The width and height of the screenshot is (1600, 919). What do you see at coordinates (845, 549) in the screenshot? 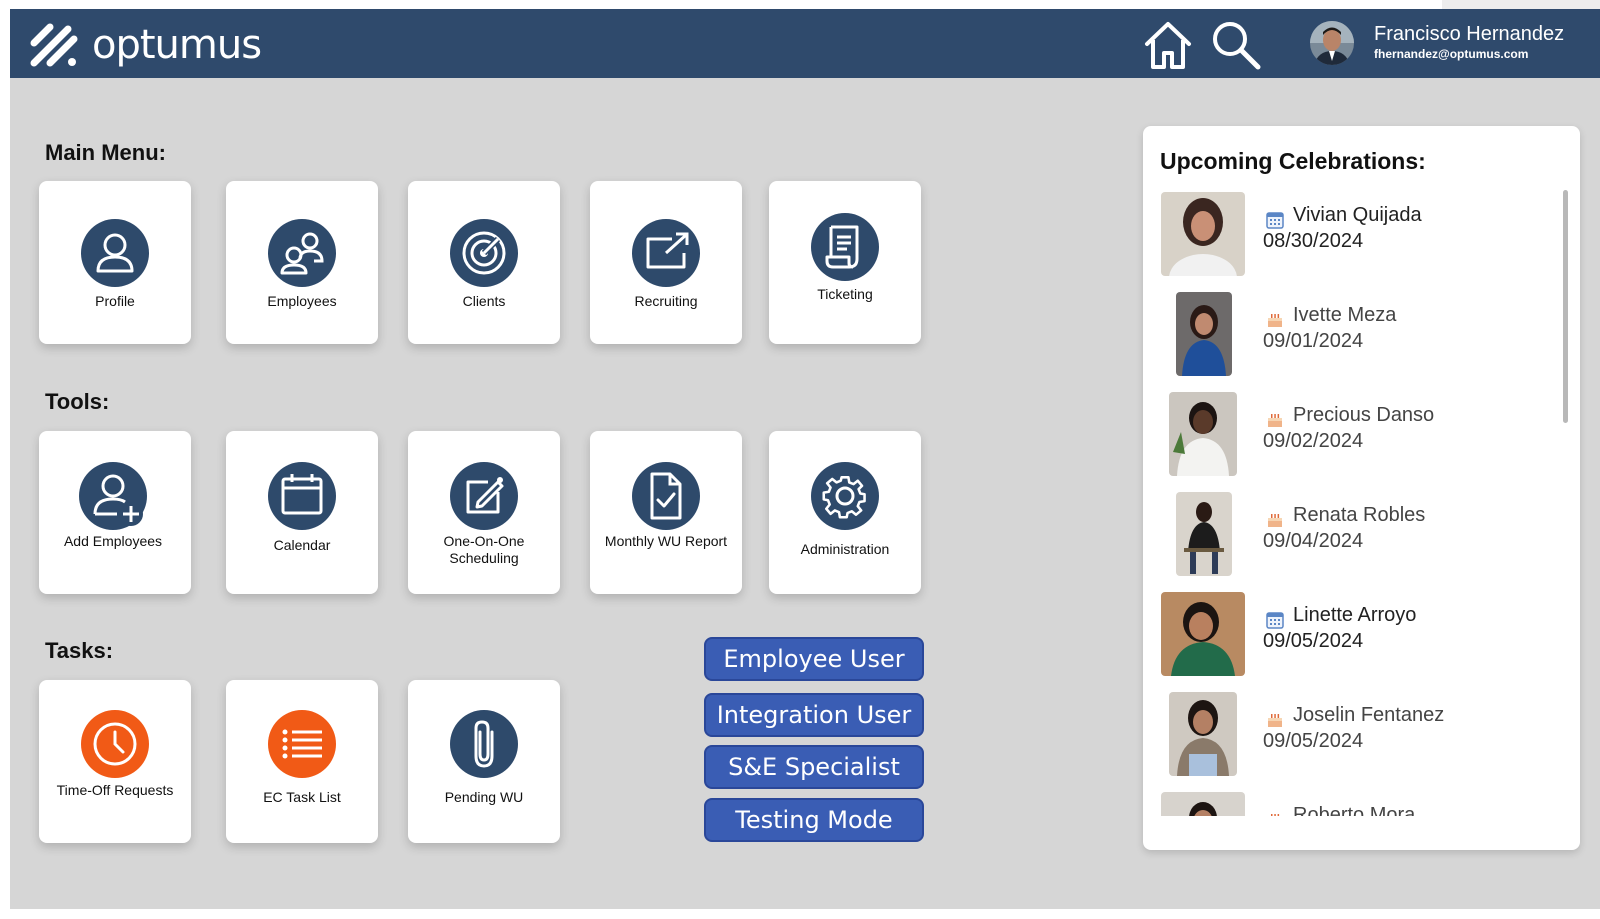
I see `tile-label: Administration` at bounding box center [845, 549].